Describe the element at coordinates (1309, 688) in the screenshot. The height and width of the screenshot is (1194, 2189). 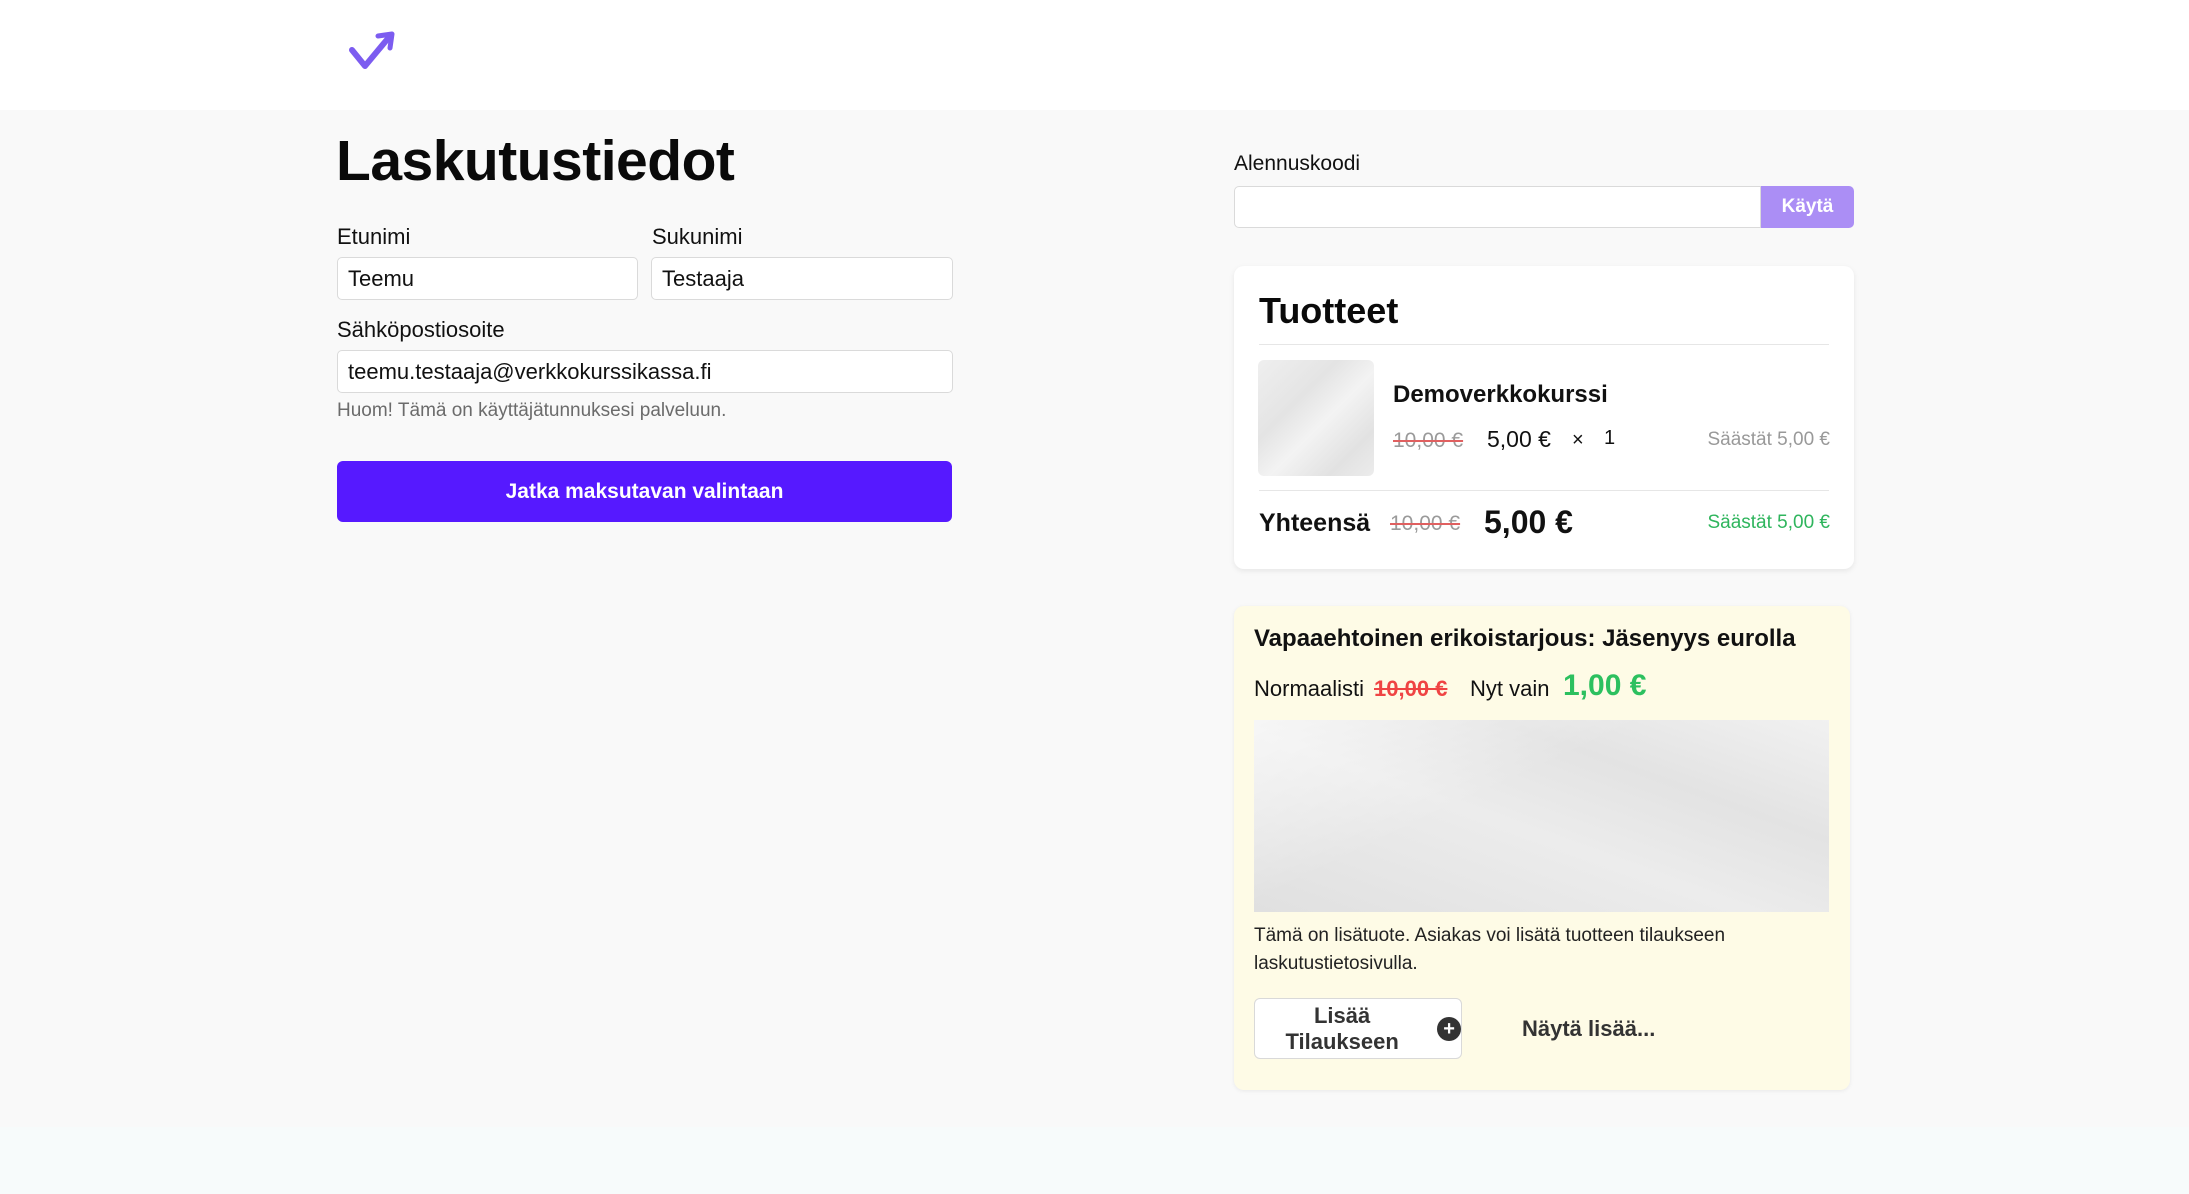
I see `offer-normal-label: Normaalisti` at that location.